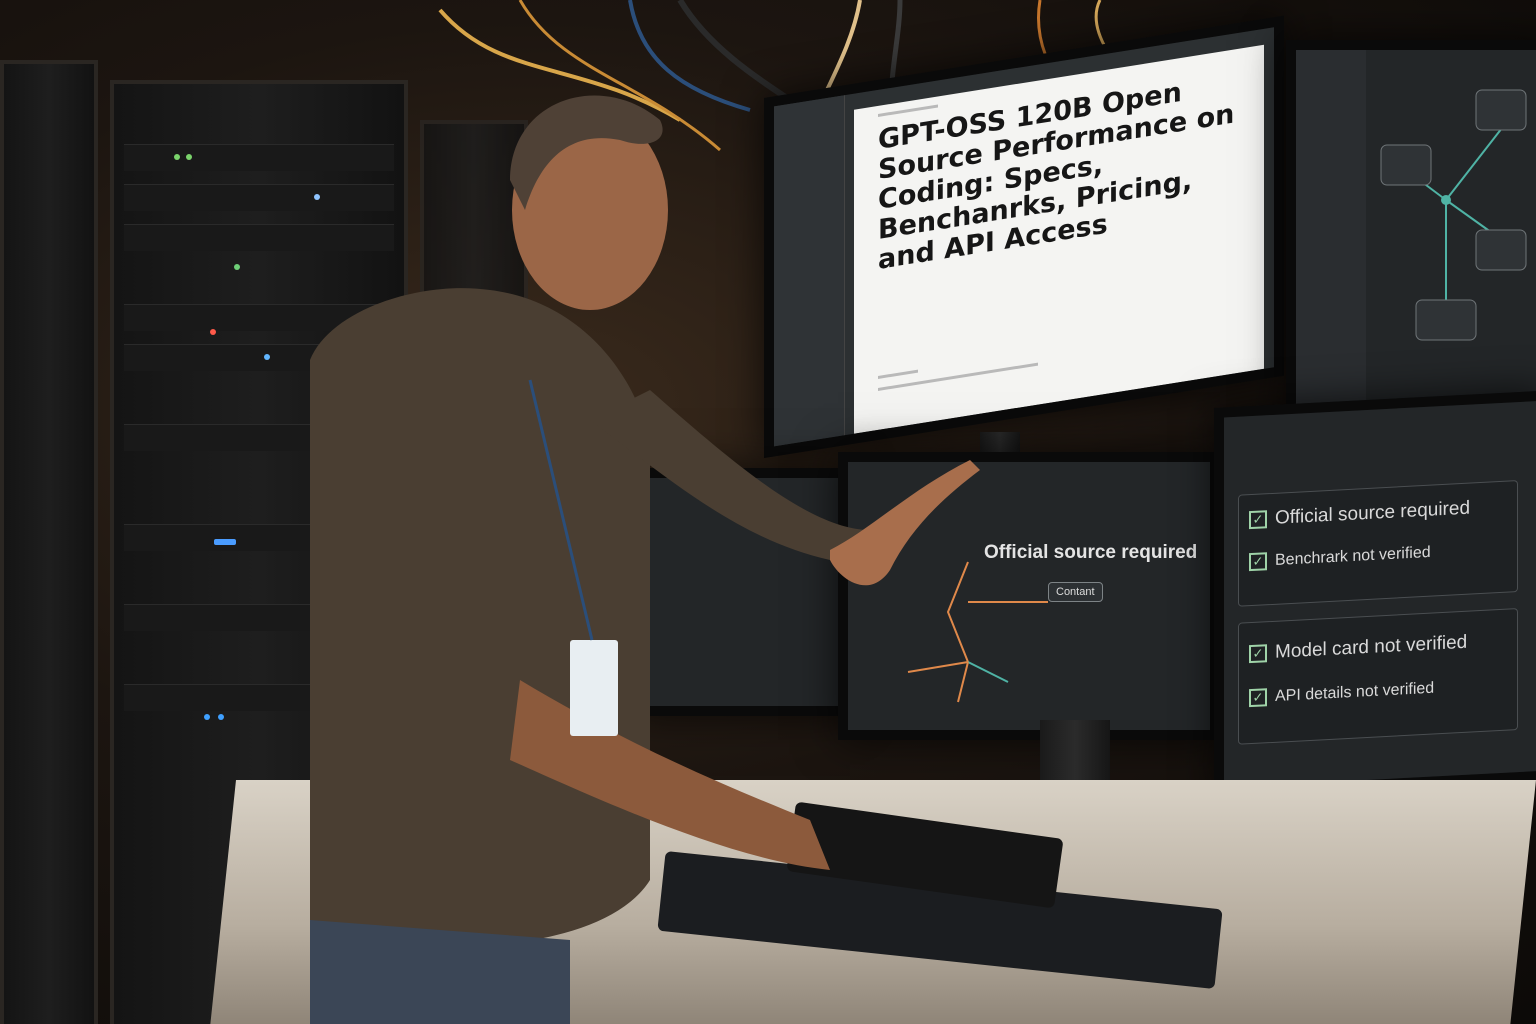 The height and width of the screenshot is (1024, 1536). I want to click on check-item-label: Benchrark not verified, so click(1353, 556).